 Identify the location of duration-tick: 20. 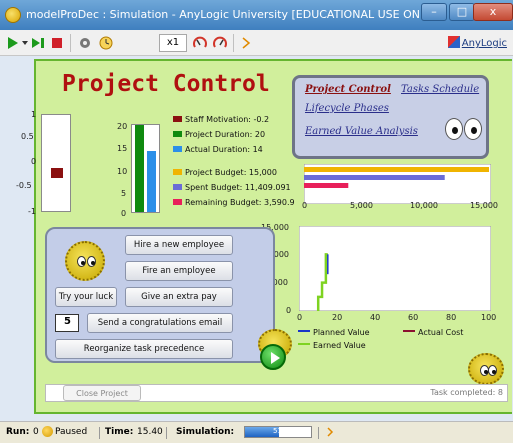
(122, 126).